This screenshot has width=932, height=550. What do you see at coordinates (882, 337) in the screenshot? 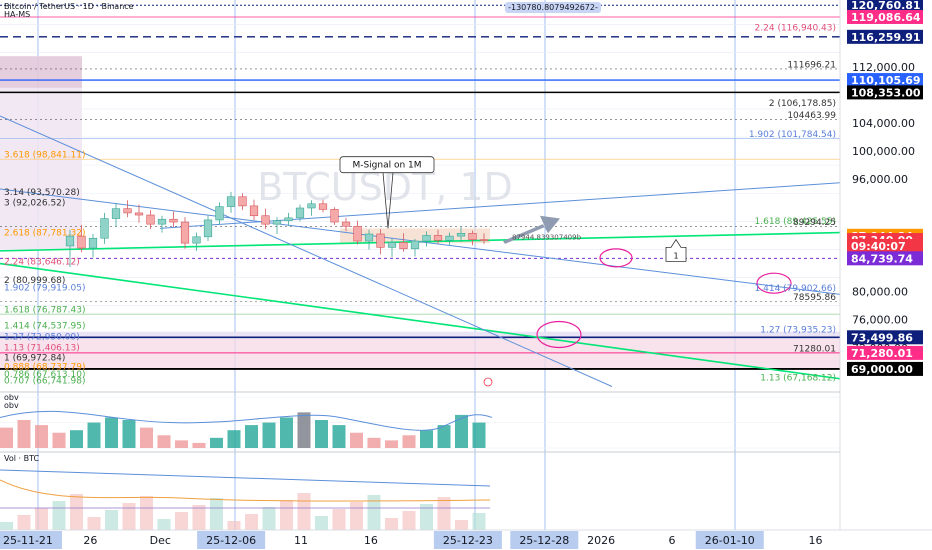
I see `price-badge-text: 73,499.86` at bounding box center [882, 337].